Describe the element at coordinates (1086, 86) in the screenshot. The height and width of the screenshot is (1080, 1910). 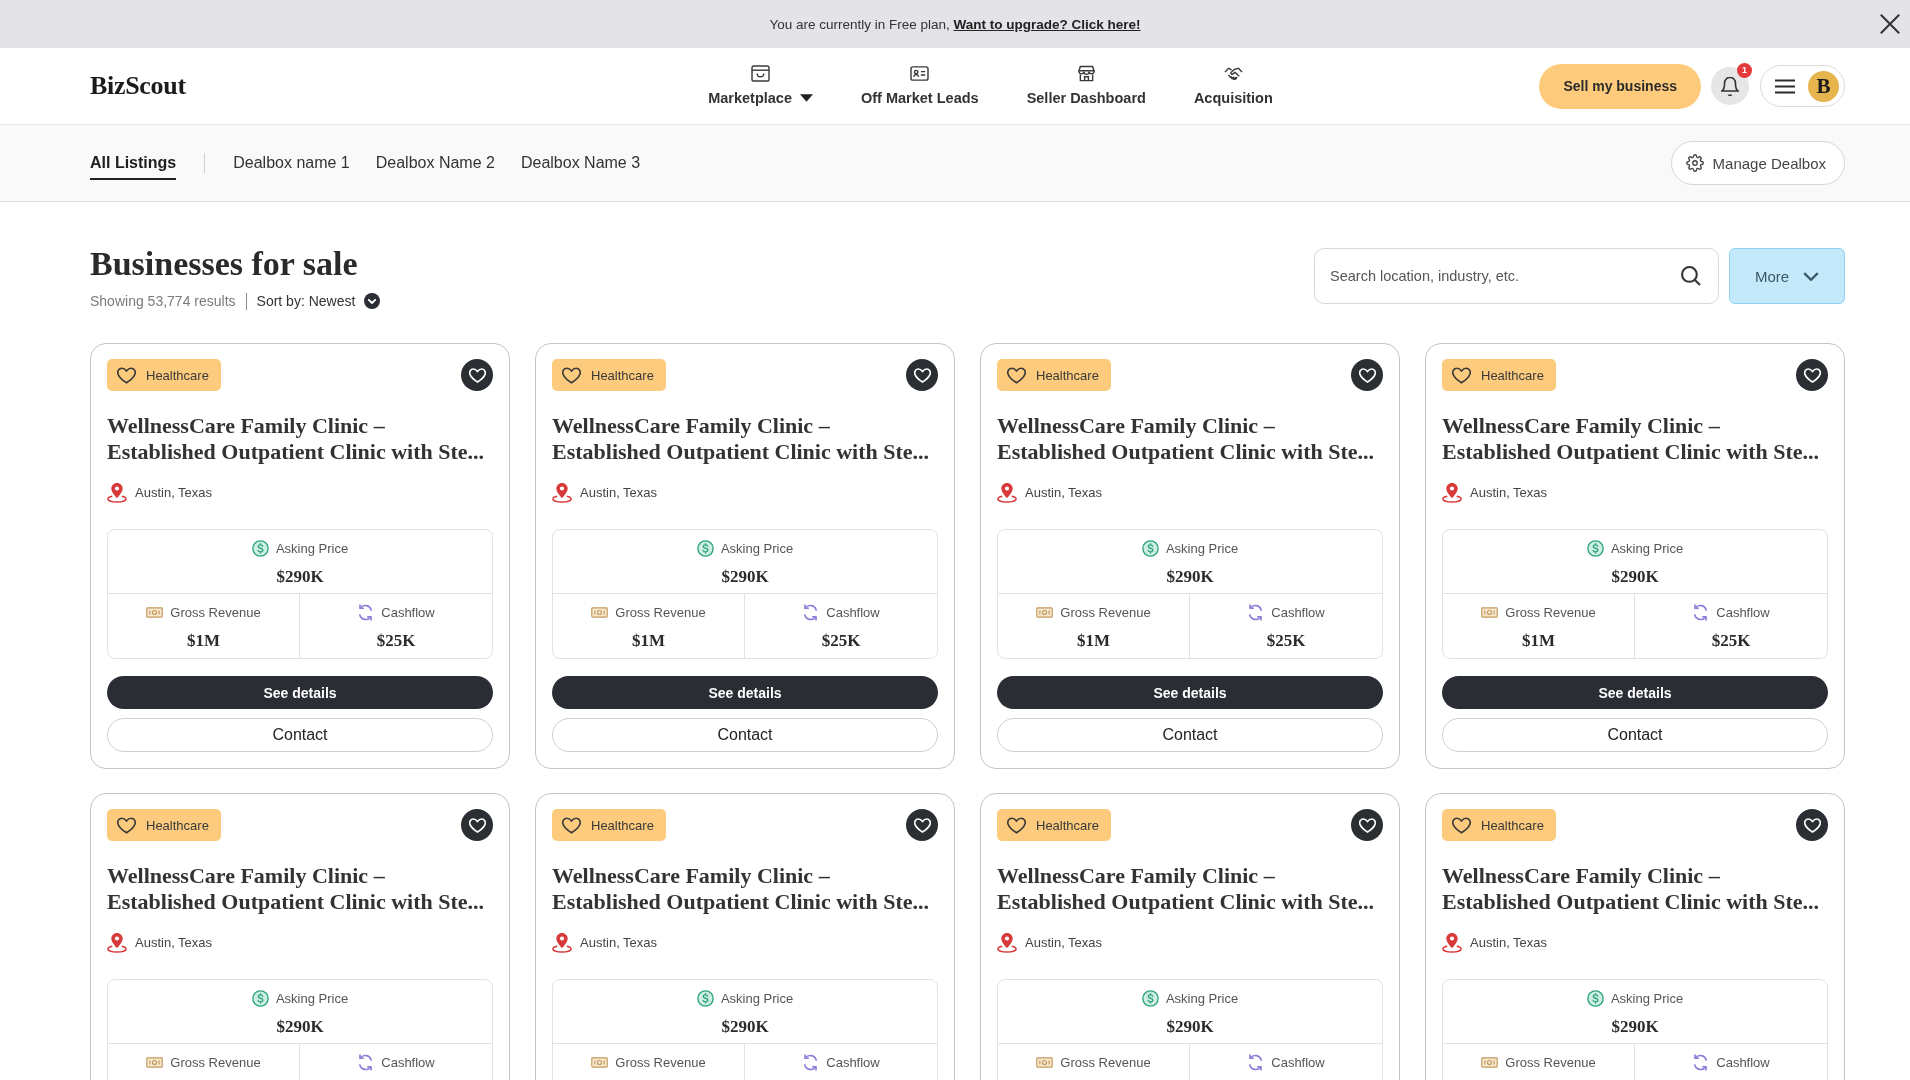
I see `nav-item: Seller Dashboard` at that location.